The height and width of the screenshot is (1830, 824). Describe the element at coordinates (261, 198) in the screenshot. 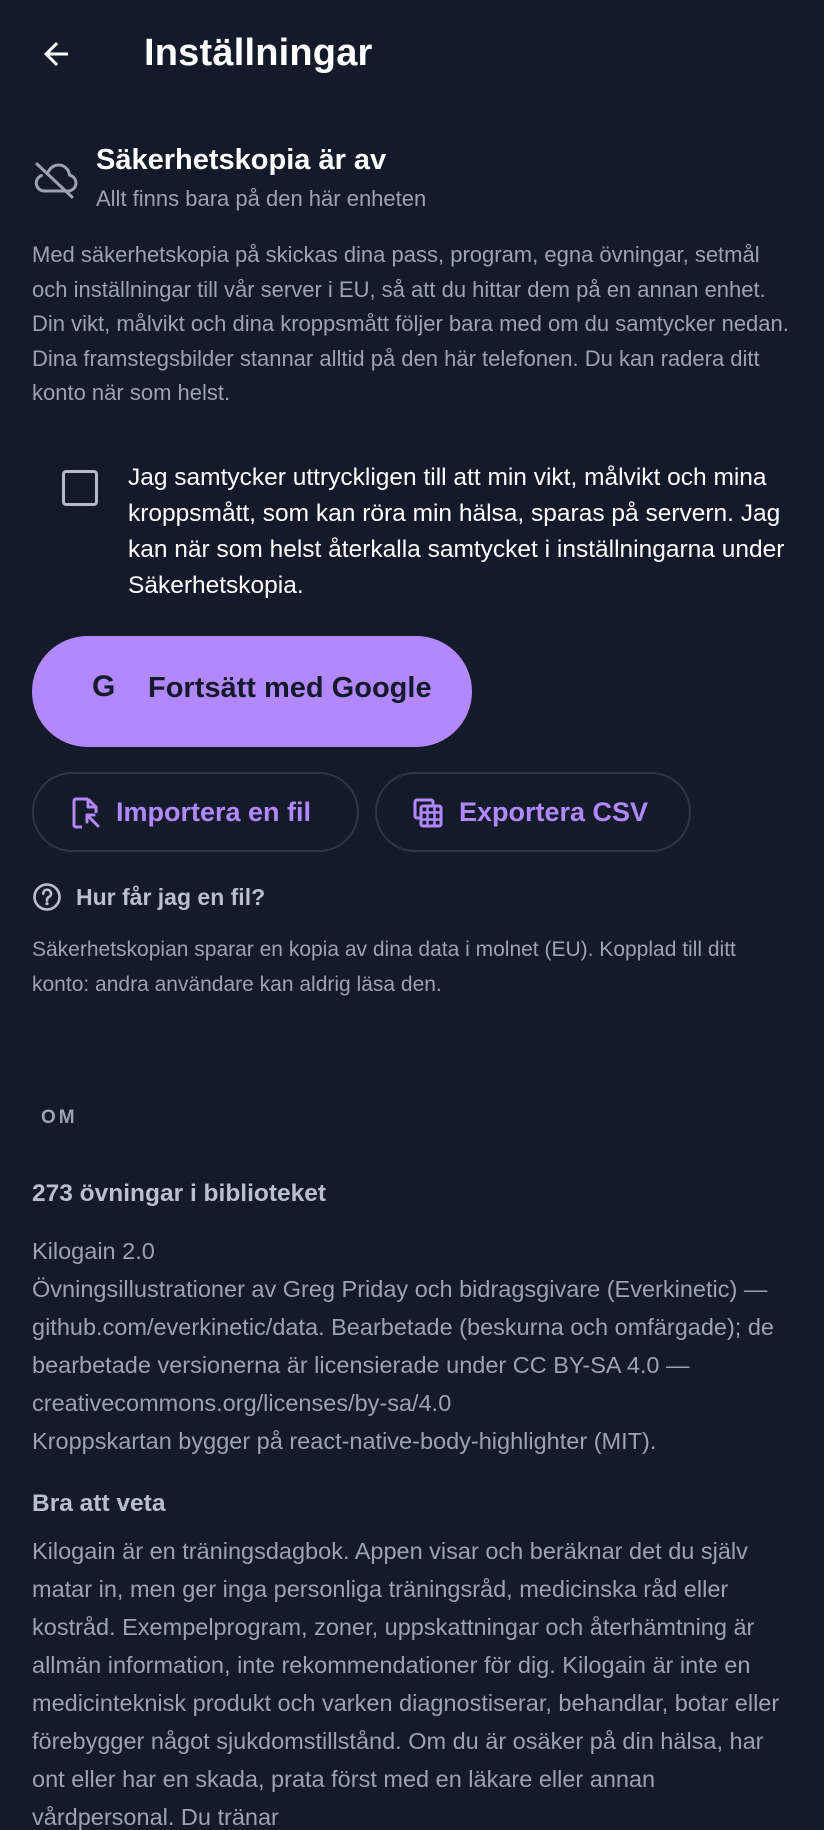

I see `backup-status-subtitle: Allt finns bara på den här enheten` at that location.